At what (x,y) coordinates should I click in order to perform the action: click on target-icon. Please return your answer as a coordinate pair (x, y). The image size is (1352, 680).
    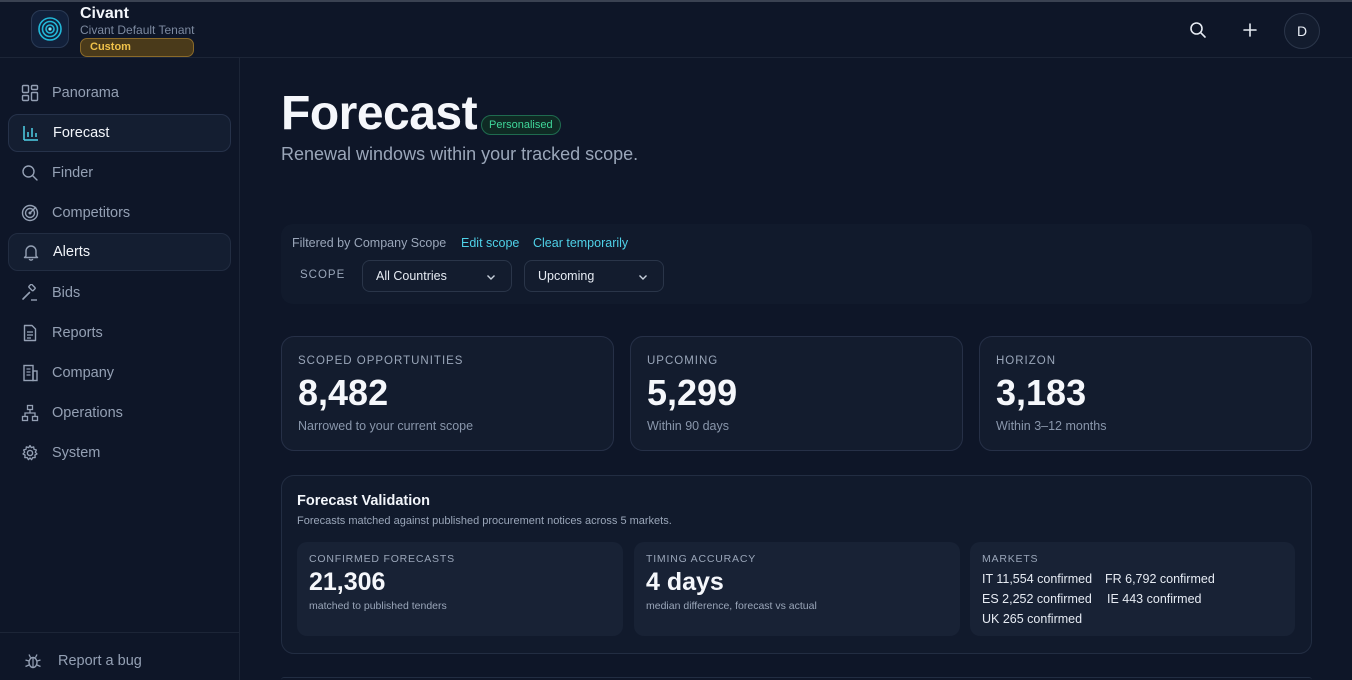
    Looking at the image, I should click on (30, 213).